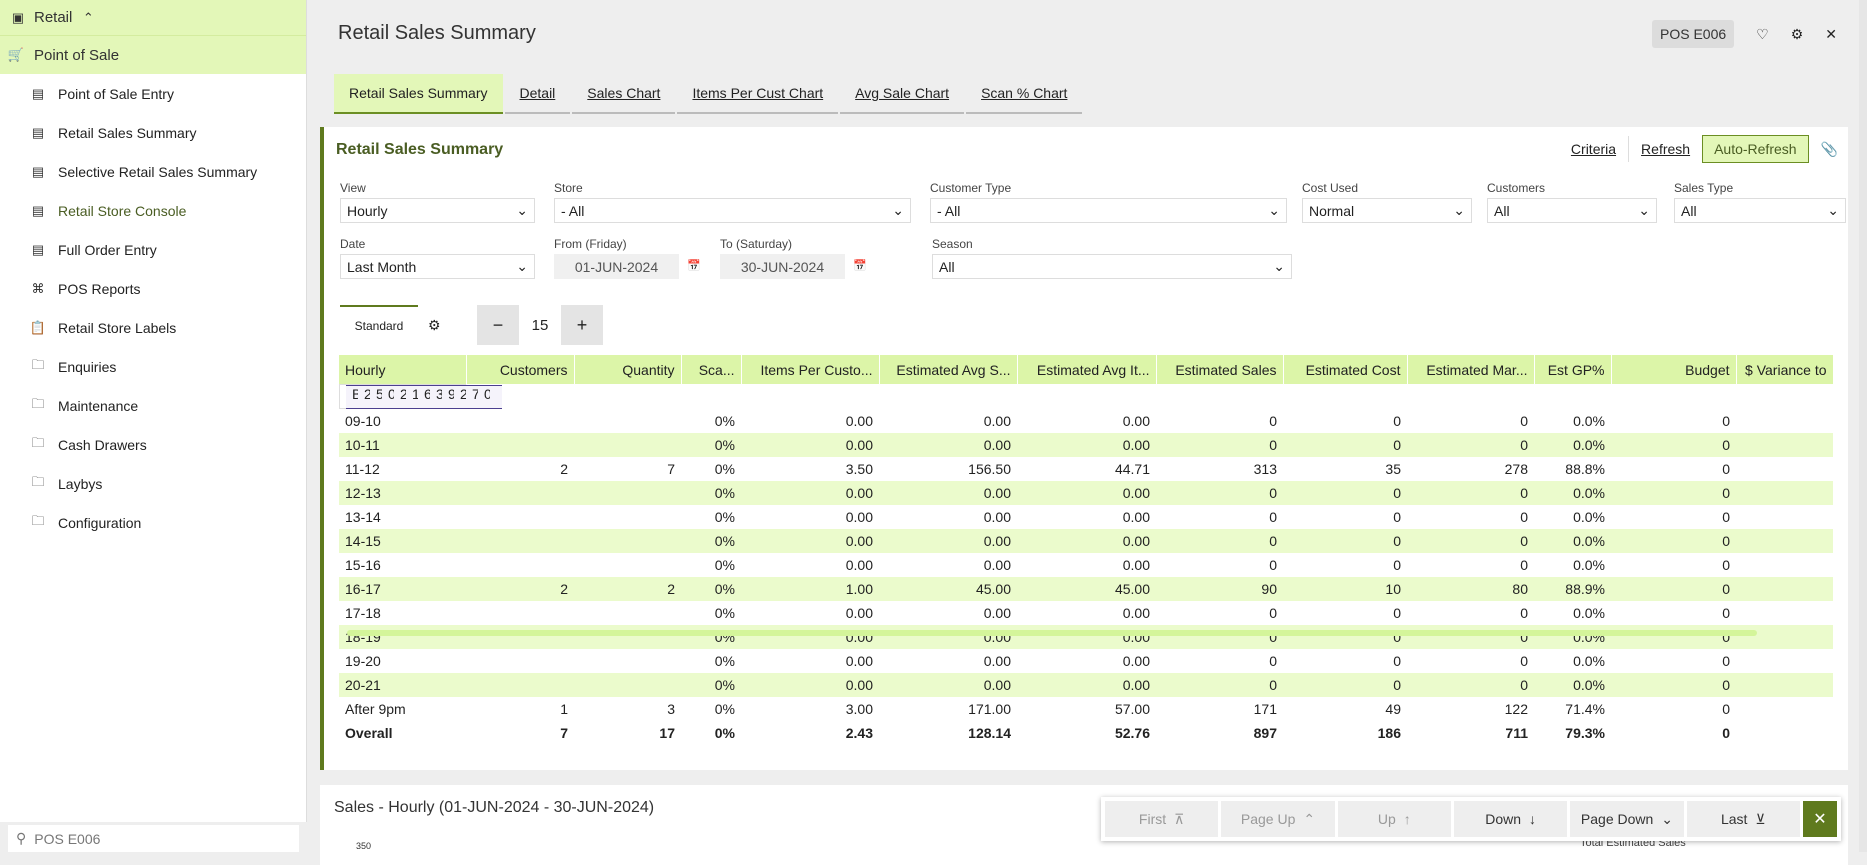 The width and height of the screenshot is (1867, 865). I want to click on column-header: Budget, so click(1674, 369).